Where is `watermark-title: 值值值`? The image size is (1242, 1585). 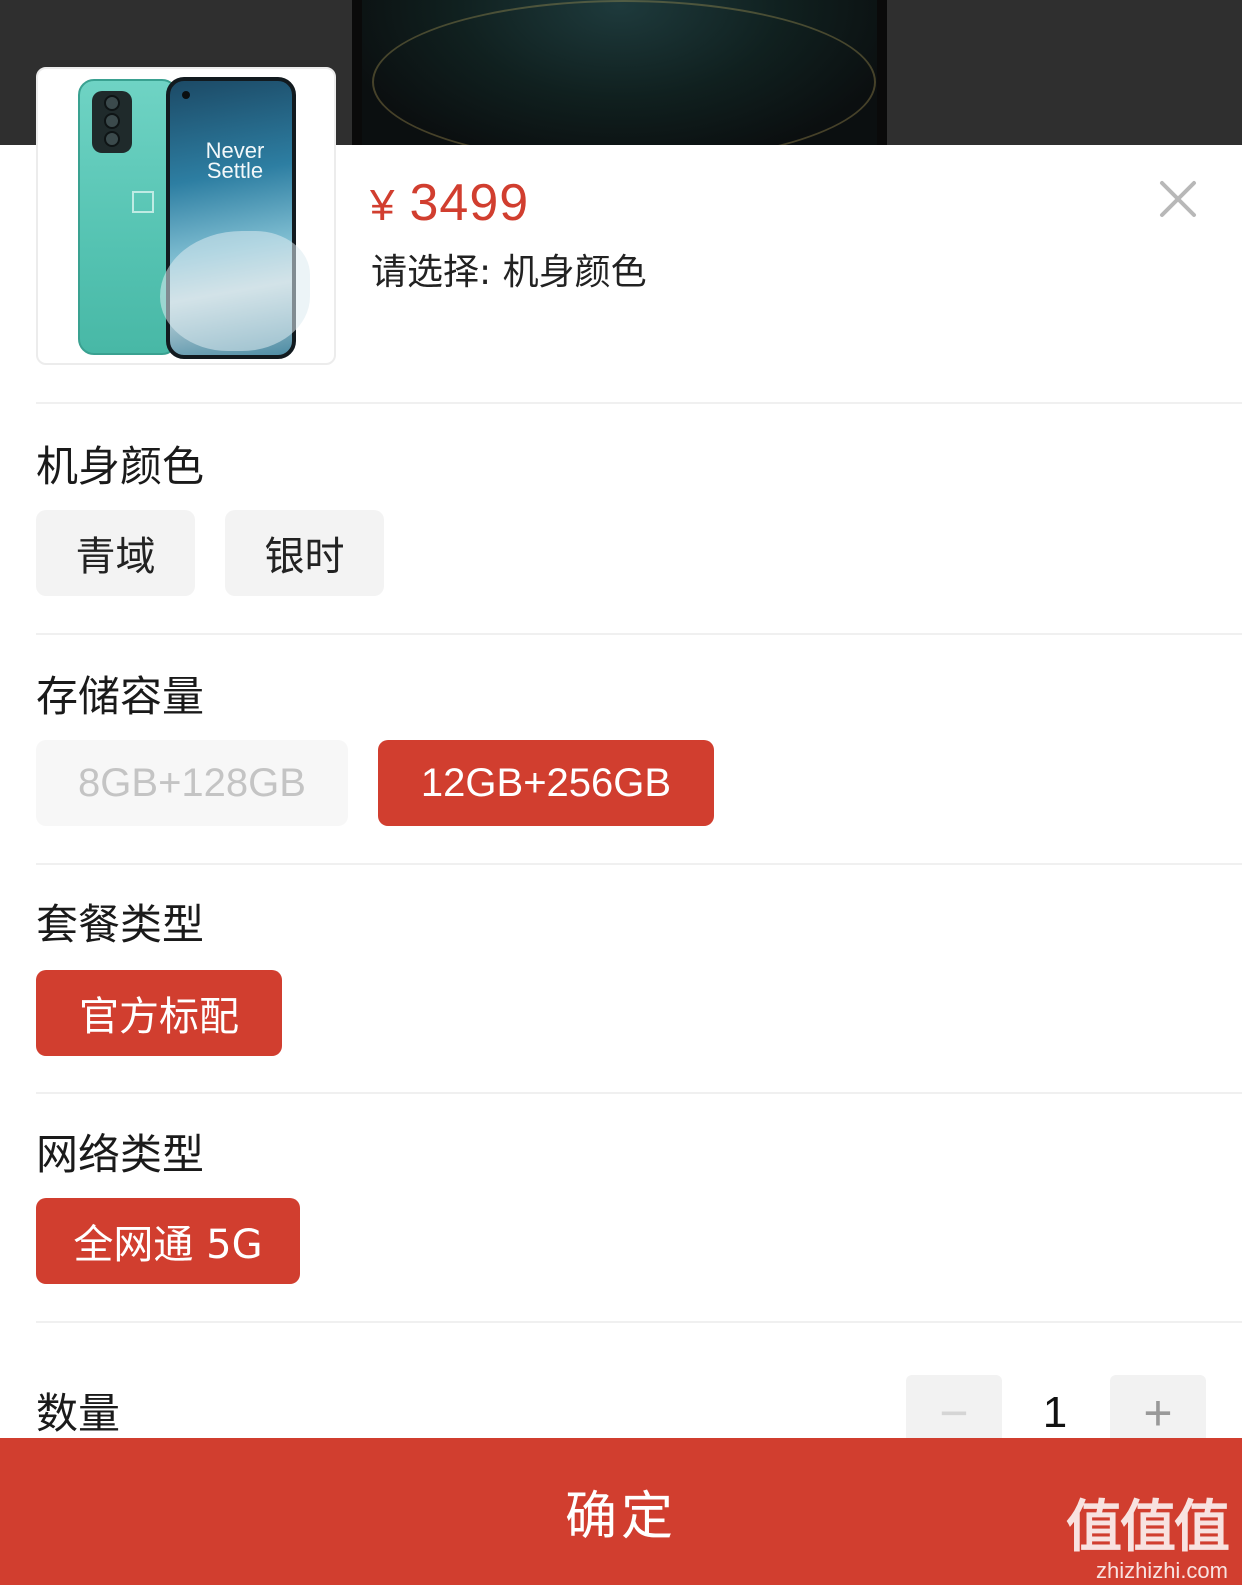
watermark-title: 值值值 is located at coordinates (1148, 1527).